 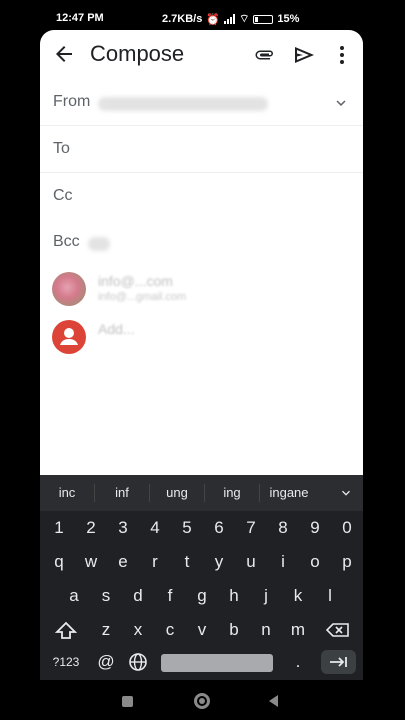 I want to click on suggestion-chip: inf, so click(x=122, y=493).